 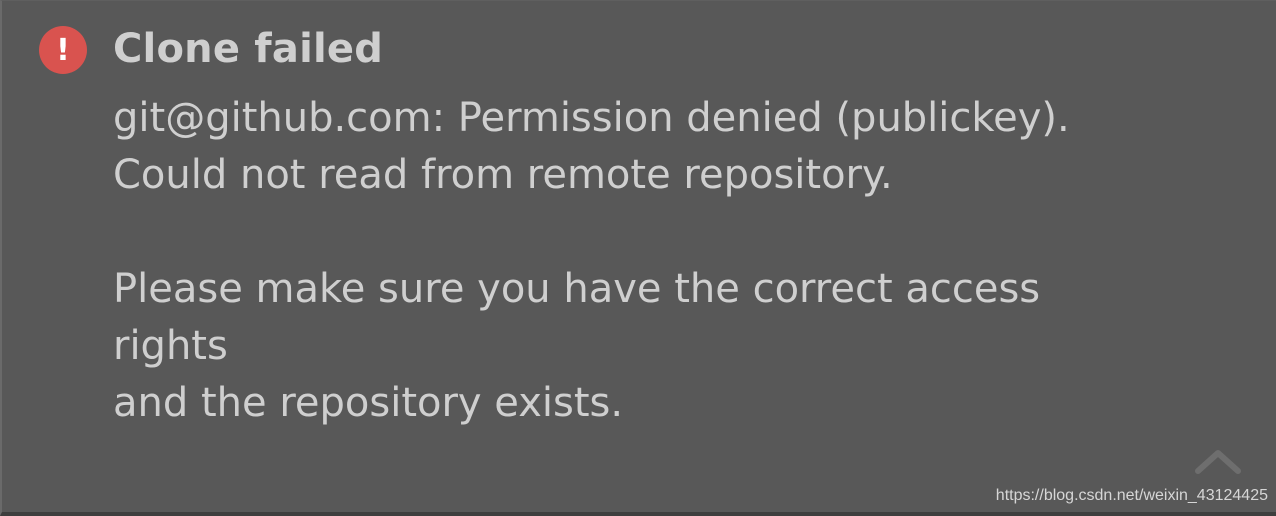 I want to click on notification-title: Clone failed, so click(x=248, y=49).